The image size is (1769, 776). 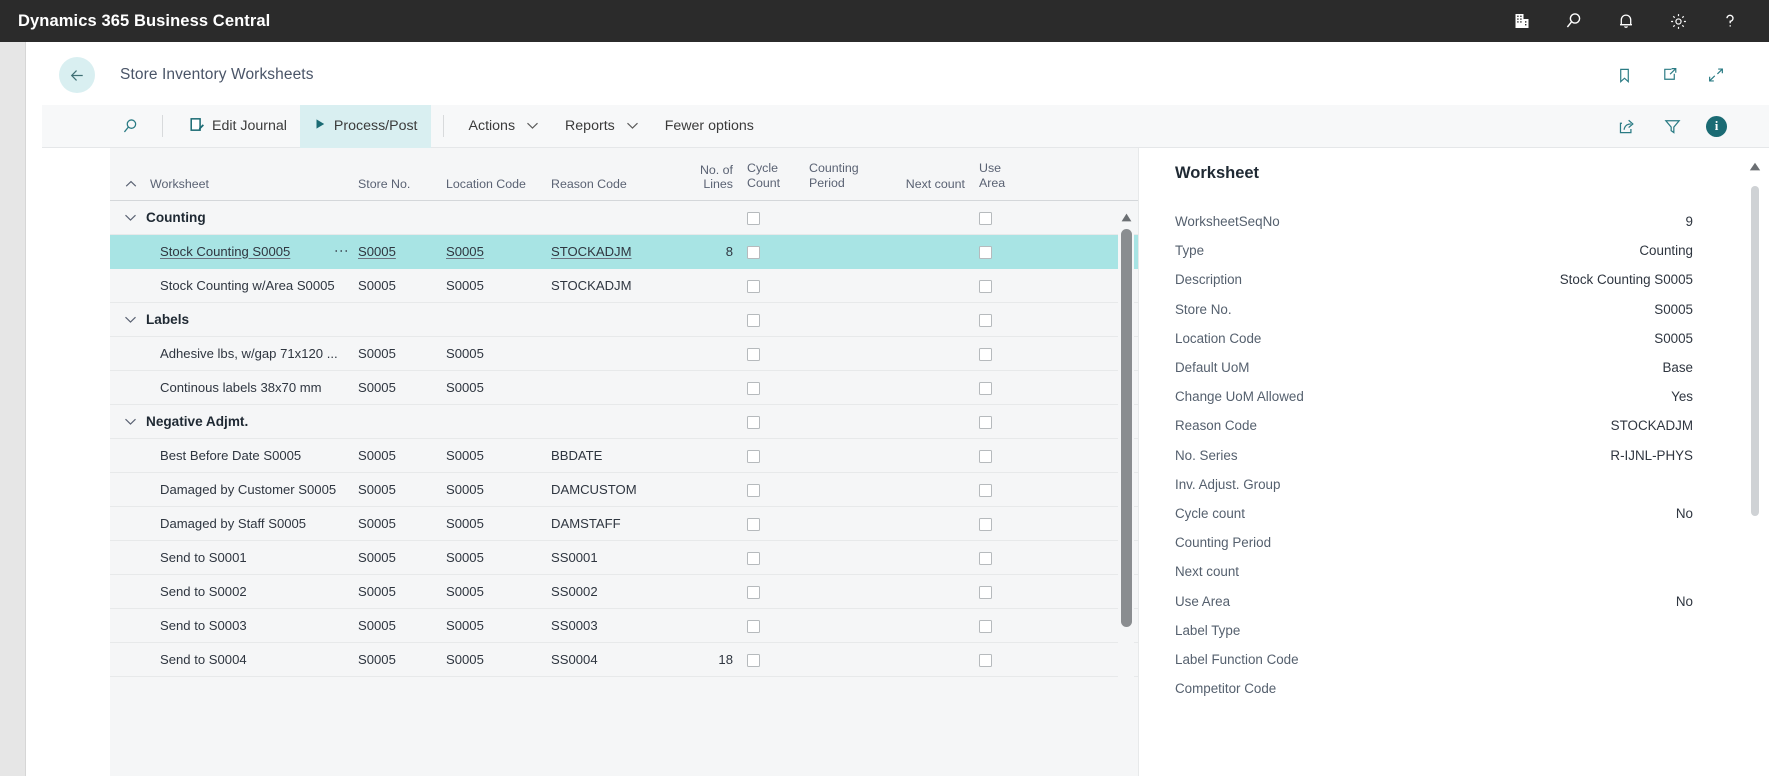 I want to click on cell-worksheet: Send to S0001, so click(x=234, y=557).